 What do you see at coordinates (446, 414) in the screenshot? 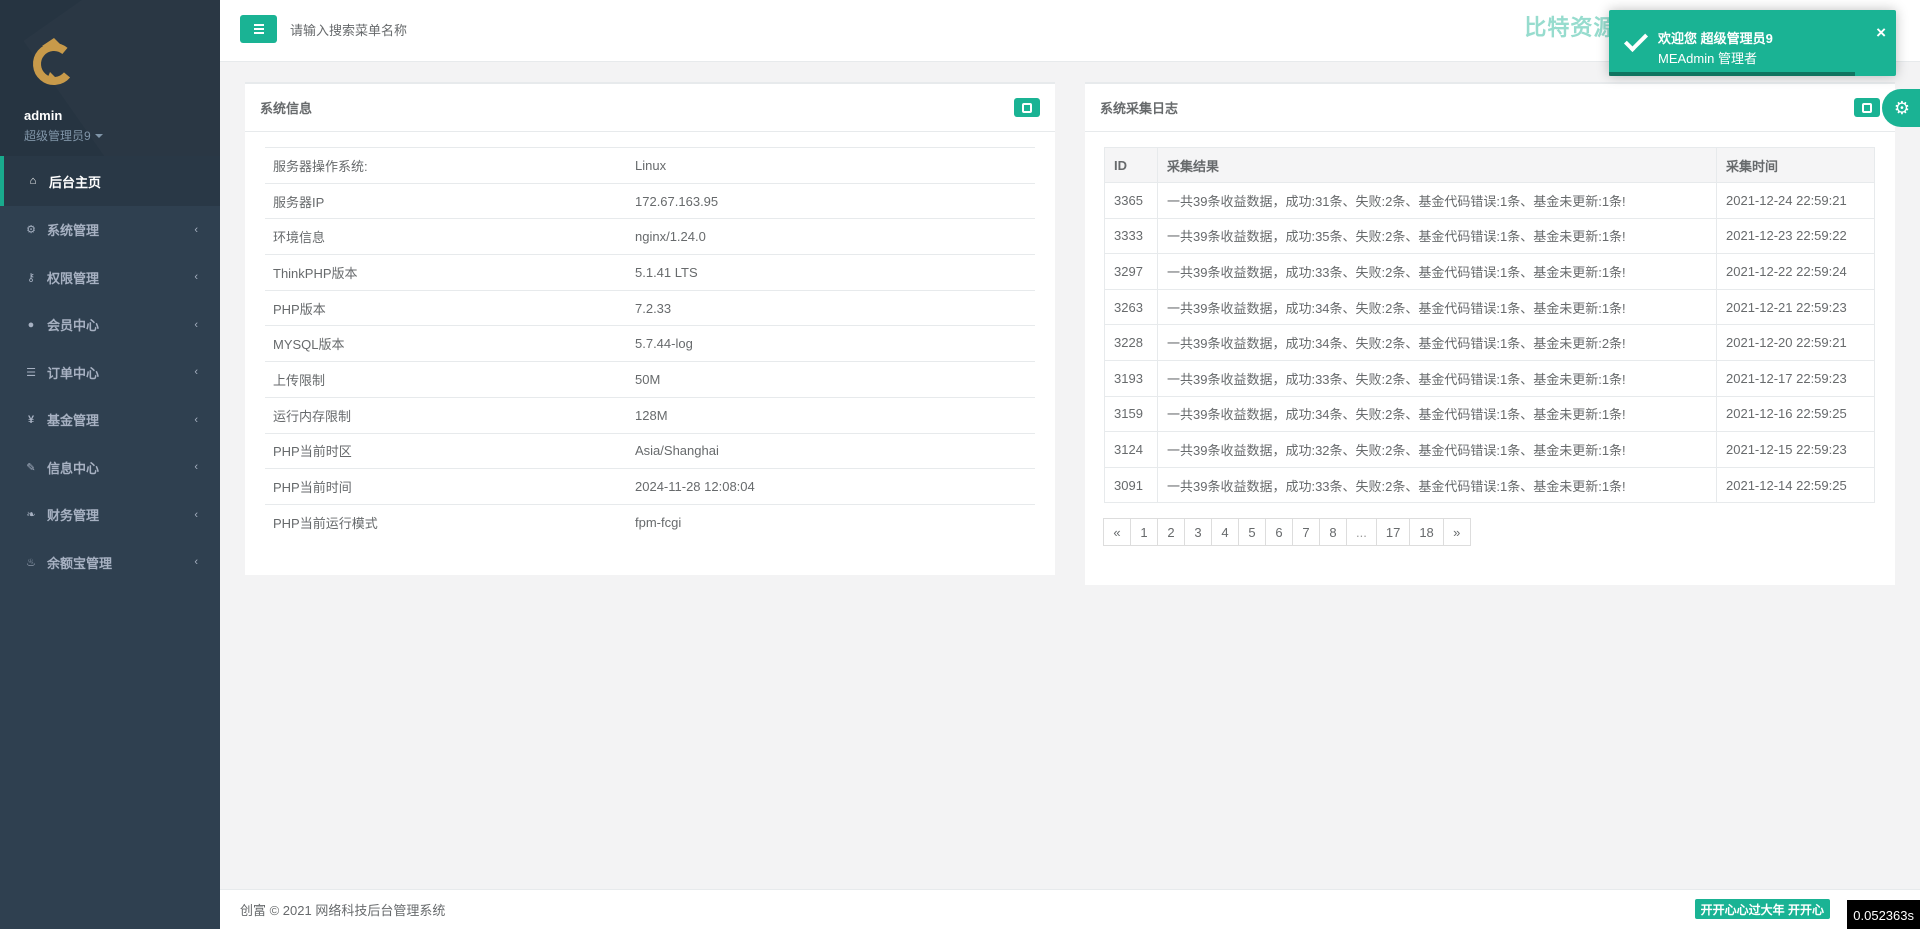
I see `info-label: 运行内存限制` at bounding box center [446, 414].